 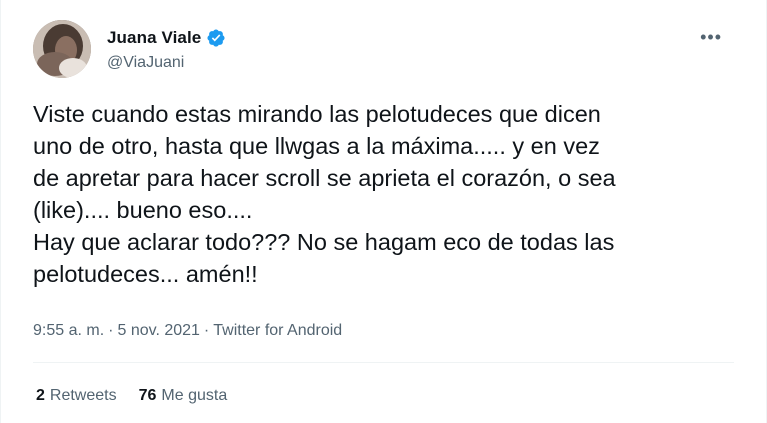 What do you see at coordinates (131, 396) in the screenshot?
I see `tweet-stats: 2 Retweets 76 Me gusta` at bounding box center [131, 396].